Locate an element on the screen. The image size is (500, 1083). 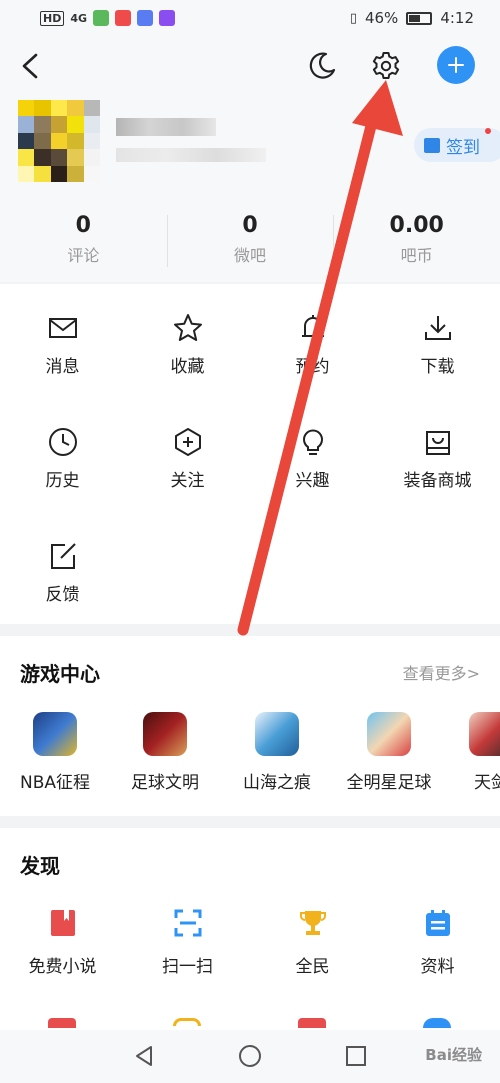
triangle-back-icon is located at coordinates (144, 1056).